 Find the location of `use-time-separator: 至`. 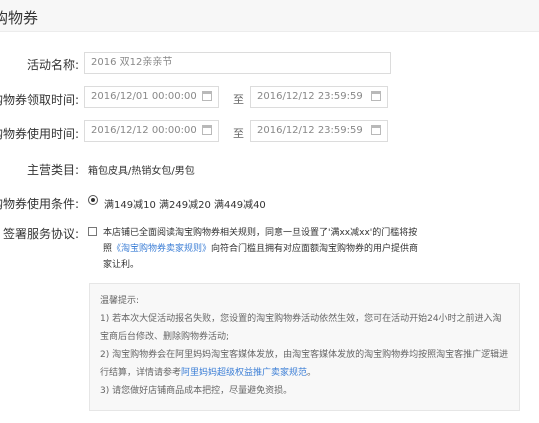

use-time-separator: 至 is located at coordinates (238, 133).